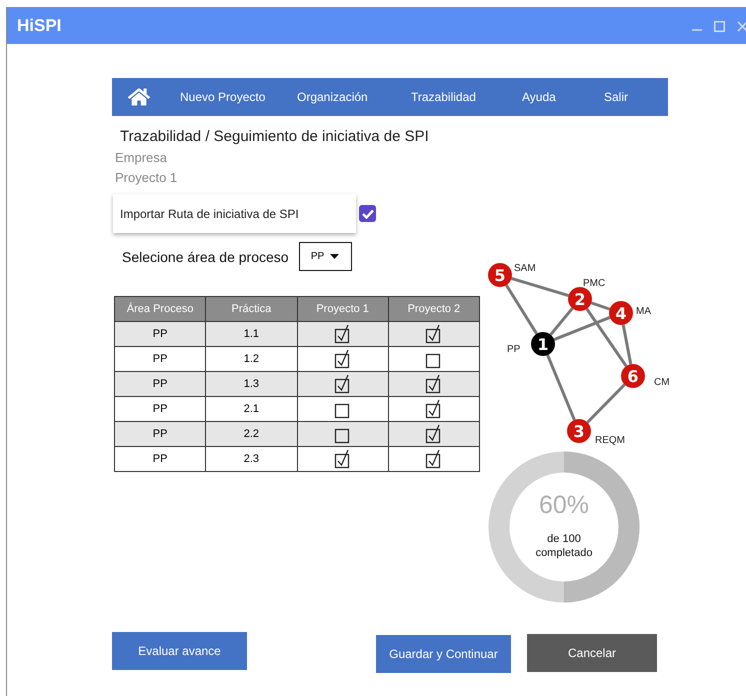 The width and height of the screenshot is (746, 696). What do you see at coordinates (580, 299) in the screenshot?
I see `graph-node: 2` at bounding box center [580, 299].